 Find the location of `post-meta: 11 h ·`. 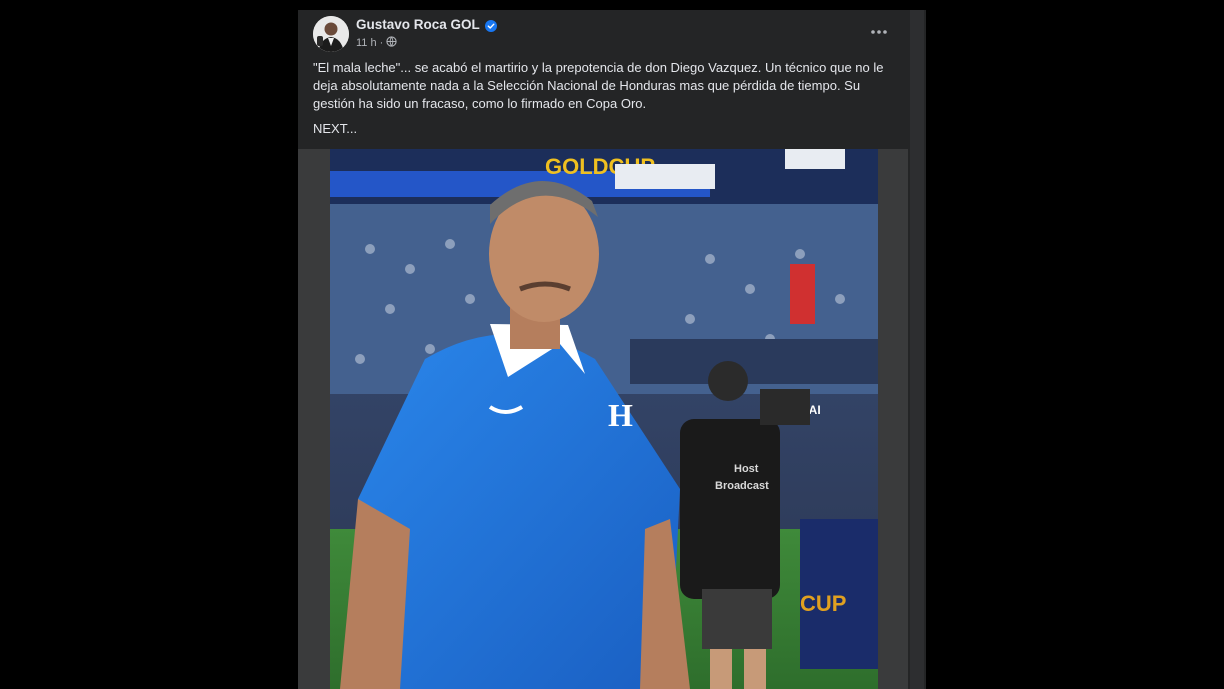

post-meta: 11 h · is located at coordinates (376, 43).